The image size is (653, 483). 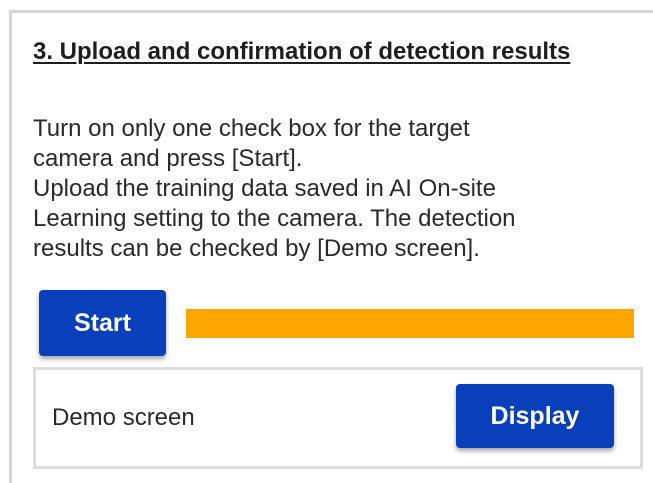 I want to click on start-button: Start, so click(x=102, y=323).